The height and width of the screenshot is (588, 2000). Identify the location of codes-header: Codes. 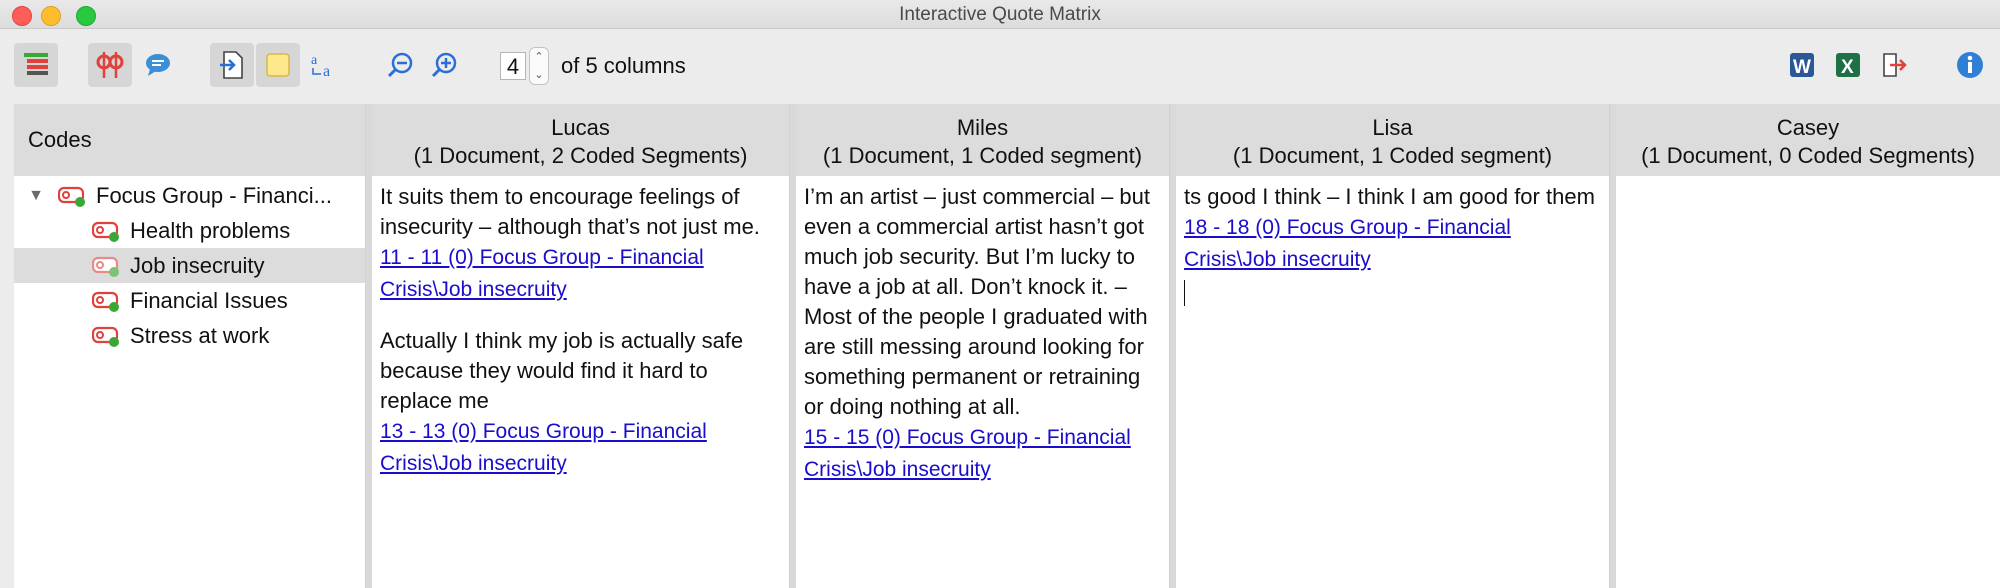
(189, 140).